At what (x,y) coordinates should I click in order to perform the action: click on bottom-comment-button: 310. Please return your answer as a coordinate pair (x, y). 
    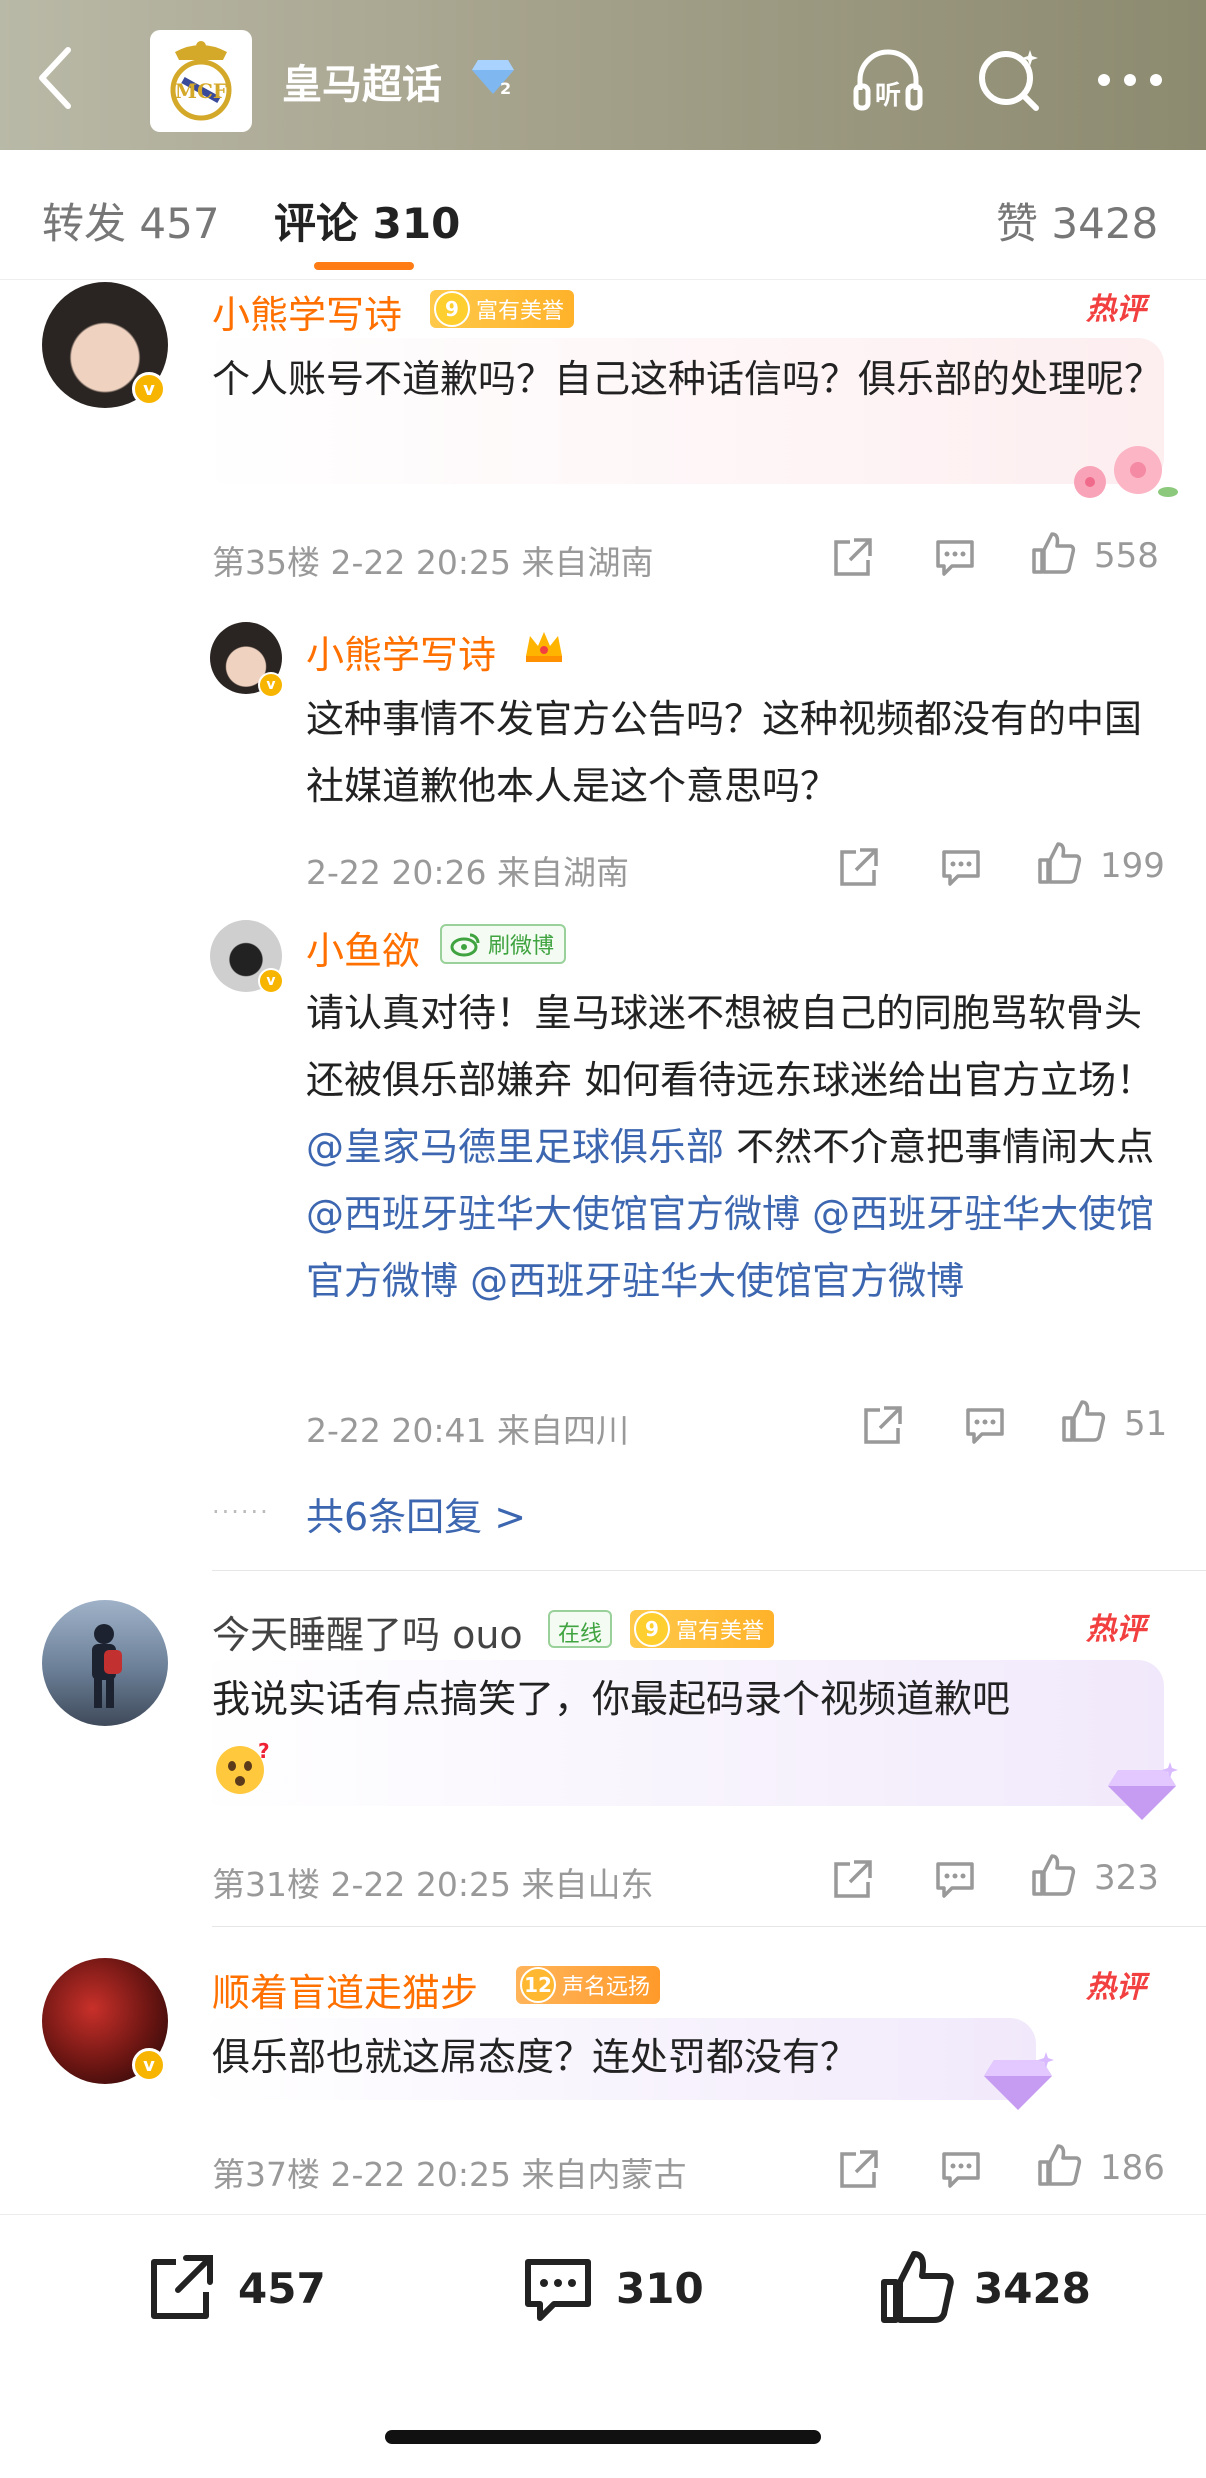
    Looking at the image, I should click on (611, 2288).